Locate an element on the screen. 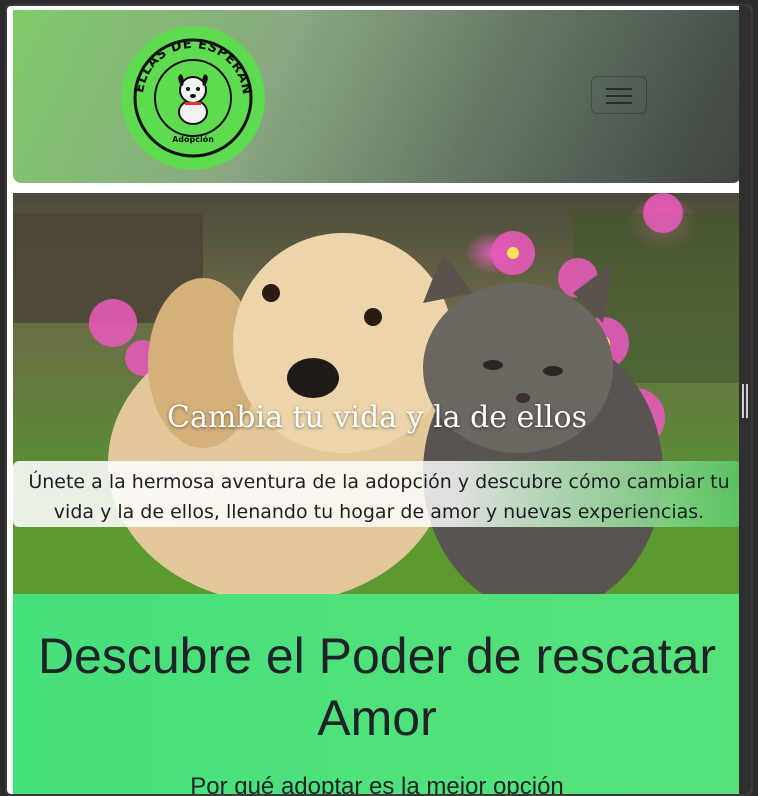  scrollbar-grip is located at coordinates (745, 401).